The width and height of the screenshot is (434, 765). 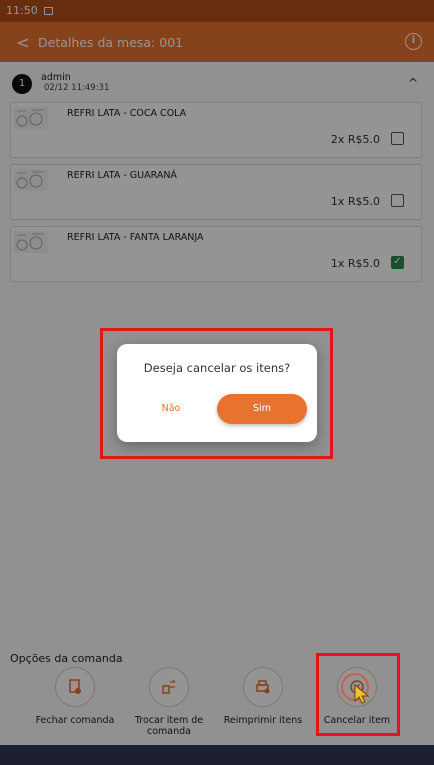 I want to click on cursor-icon, so click(x=362, y=693).